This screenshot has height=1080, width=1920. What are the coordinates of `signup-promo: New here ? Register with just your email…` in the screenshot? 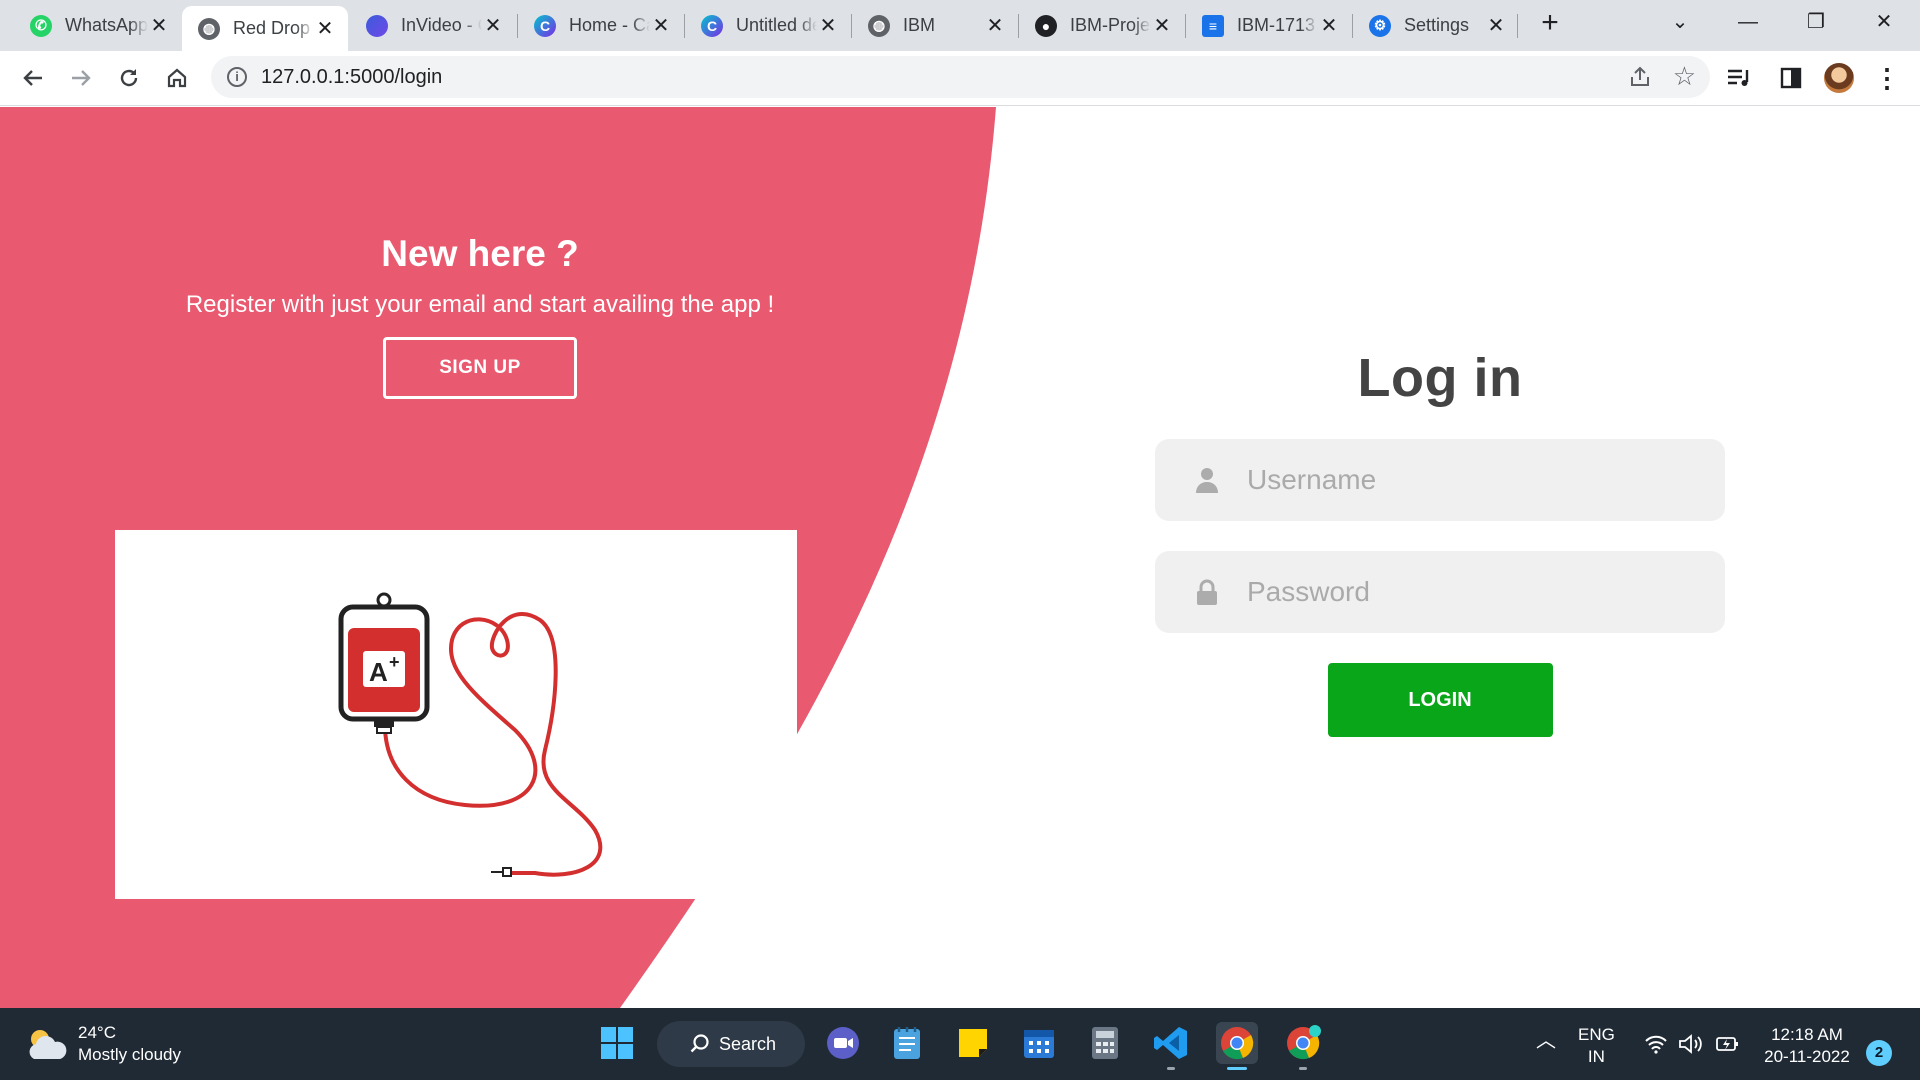 It's located at (480, 316).